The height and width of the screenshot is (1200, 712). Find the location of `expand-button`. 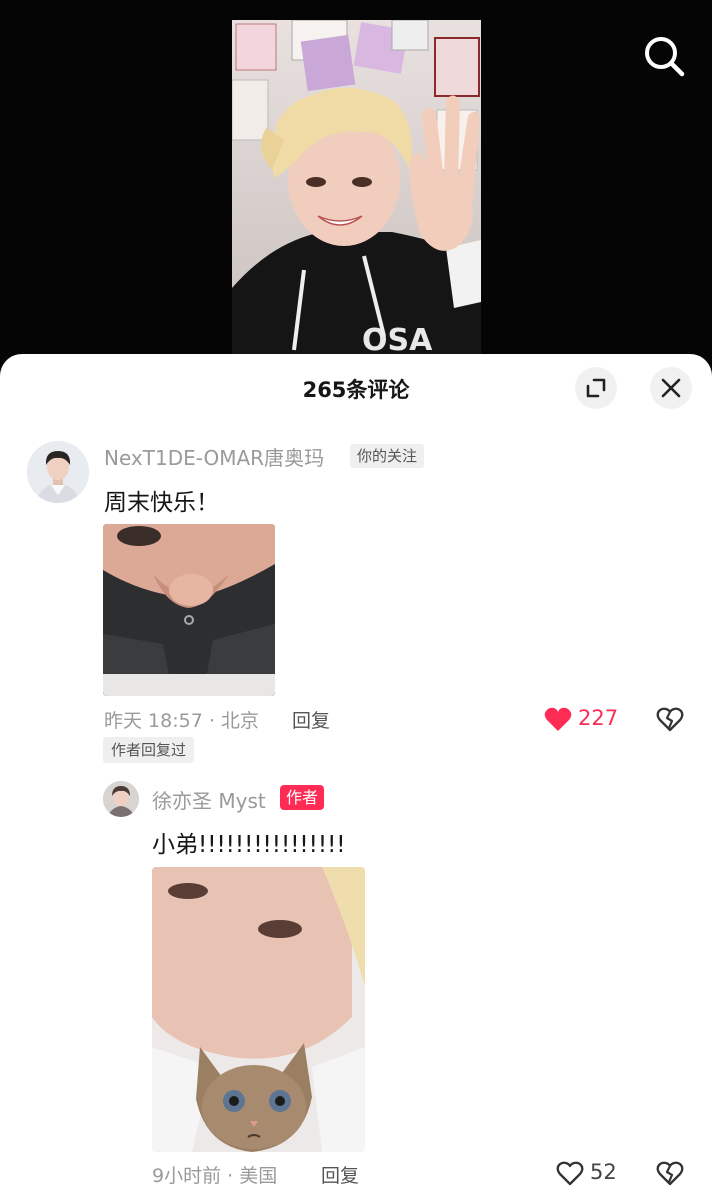

expand-button is located at coordinates (596, 388).